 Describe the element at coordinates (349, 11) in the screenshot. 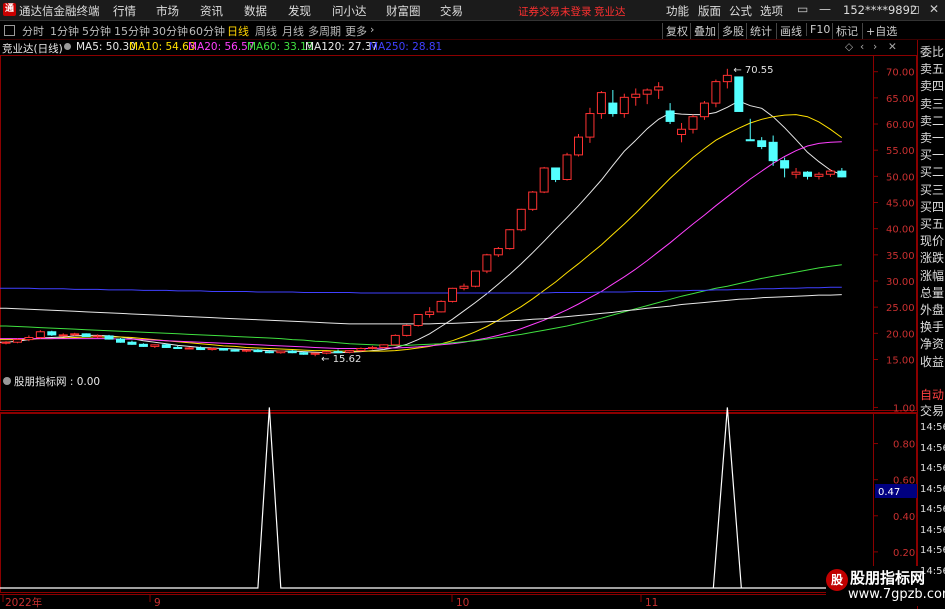

I see `menu-item-xiaoda: 问小达` at that location.